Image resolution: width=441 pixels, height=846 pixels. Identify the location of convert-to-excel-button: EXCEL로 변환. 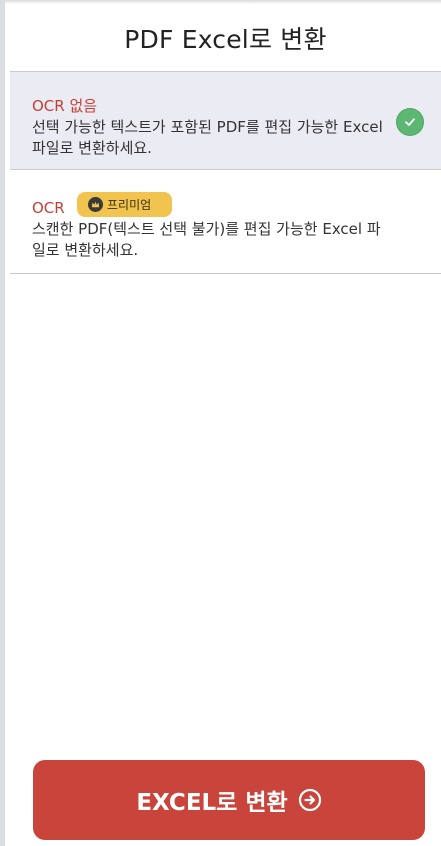
(229, 800).